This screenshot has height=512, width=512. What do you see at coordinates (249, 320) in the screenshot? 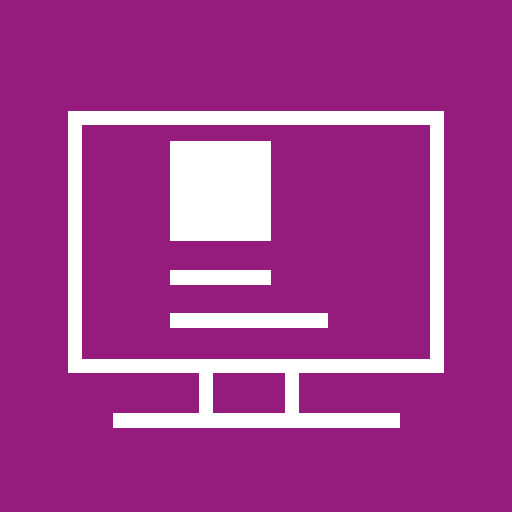
I see `text-line-long` at bounding box center [249, 320].